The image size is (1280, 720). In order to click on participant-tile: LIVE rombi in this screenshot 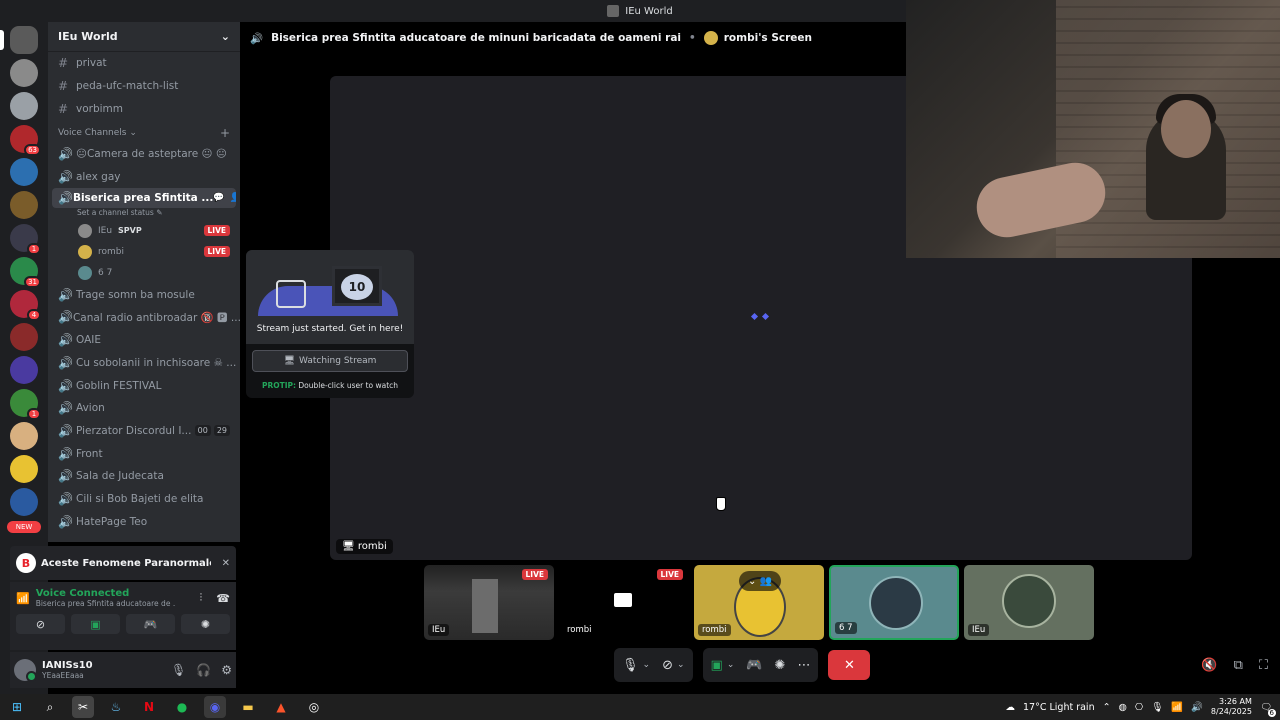, I will do `click(624, 602)`.